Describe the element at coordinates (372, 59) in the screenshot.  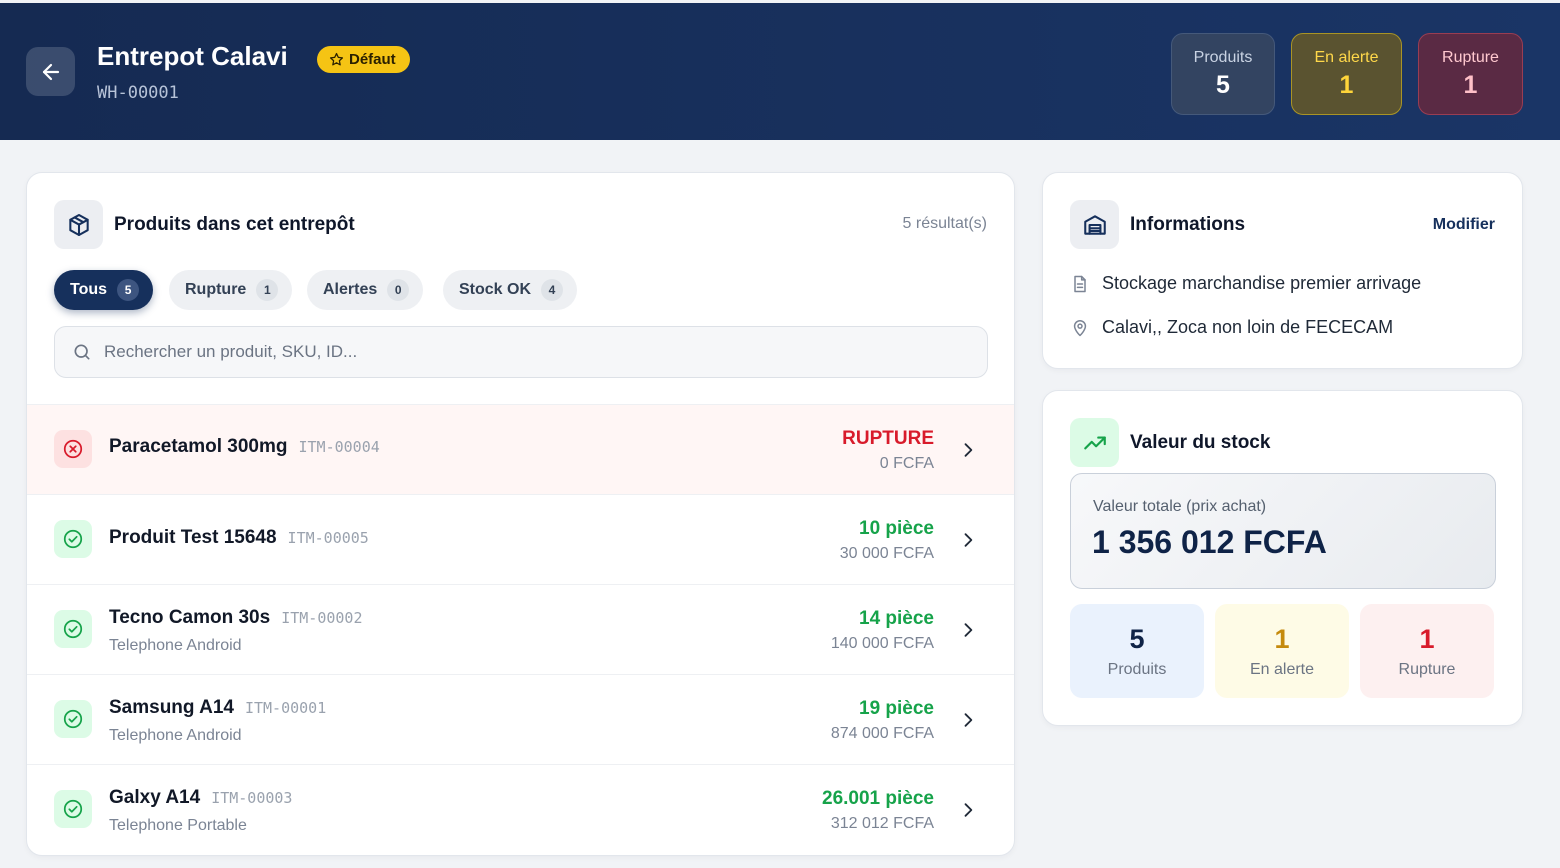
I see `default-badge-label: Défaut` at that location.